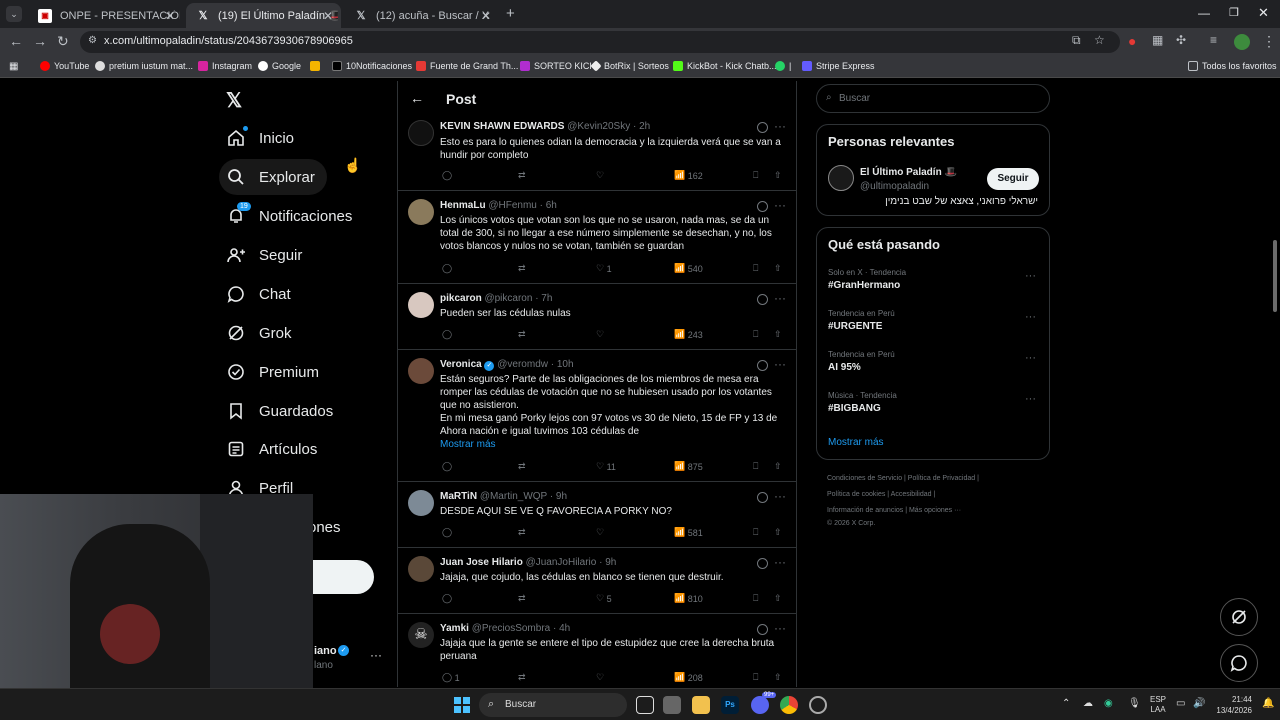 The height and width of the screenshot is (720, 1280). I want to click on extension-red-icon: ●, so click(1132, 41).